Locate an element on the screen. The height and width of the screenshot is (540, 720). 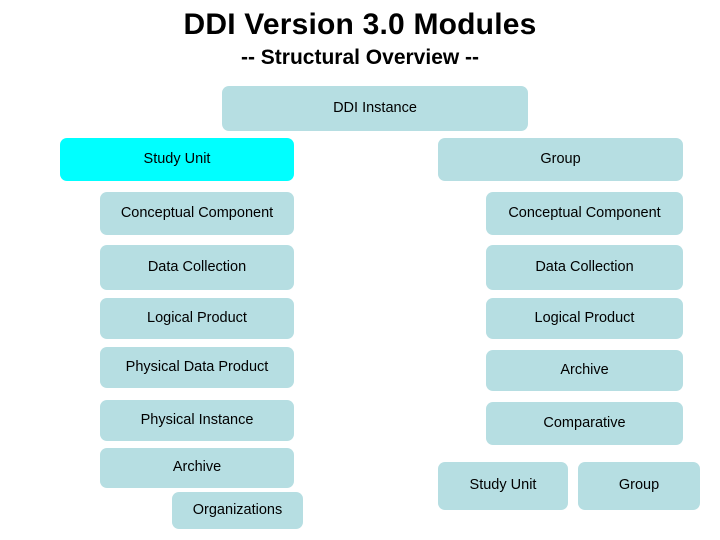
node-bottom-study-unit: Study Unit is located at coordinates (503, 486).